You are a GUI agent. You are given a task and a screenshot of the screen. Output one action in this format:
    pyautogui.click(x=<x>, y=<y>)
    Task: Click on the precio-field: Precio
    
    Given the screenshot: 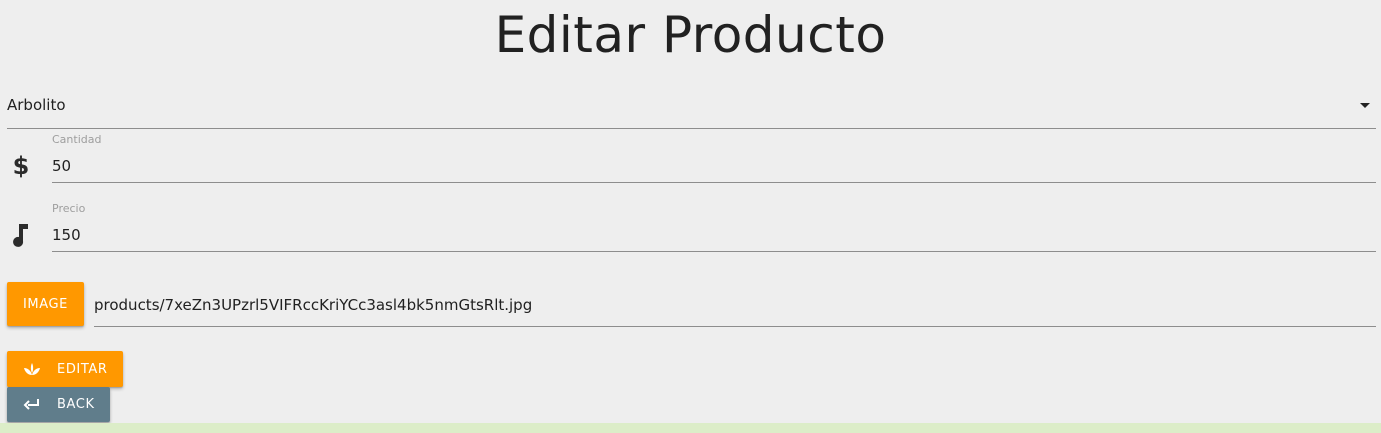 What is the action you would take?
    pyautogui.click(x=690, y=231)
    